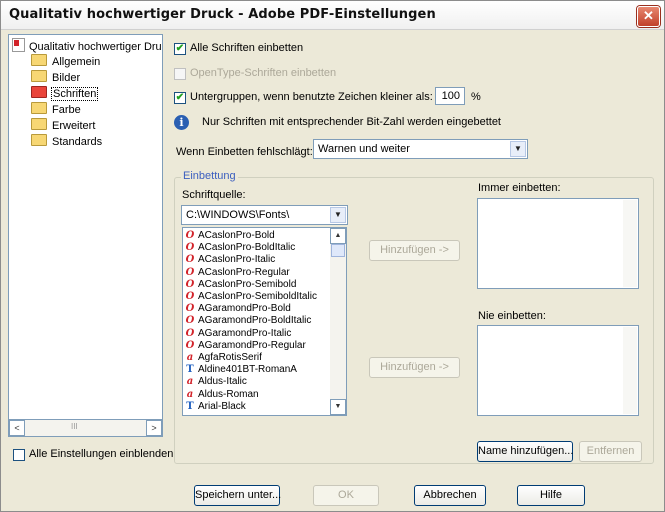 This screenshot has width=665, height=512. What do you see at coordinates (76, 62) in the screenshot?
I see `tree-item-label: Allgemein` at bounding box center [76, 62].